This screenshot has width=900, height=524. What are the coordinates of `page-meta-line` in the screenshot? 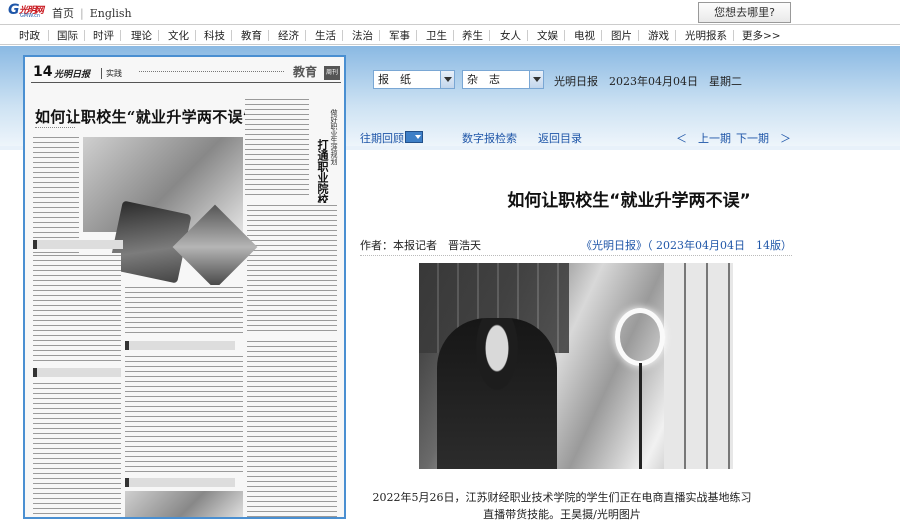 It's located at (211, 72).